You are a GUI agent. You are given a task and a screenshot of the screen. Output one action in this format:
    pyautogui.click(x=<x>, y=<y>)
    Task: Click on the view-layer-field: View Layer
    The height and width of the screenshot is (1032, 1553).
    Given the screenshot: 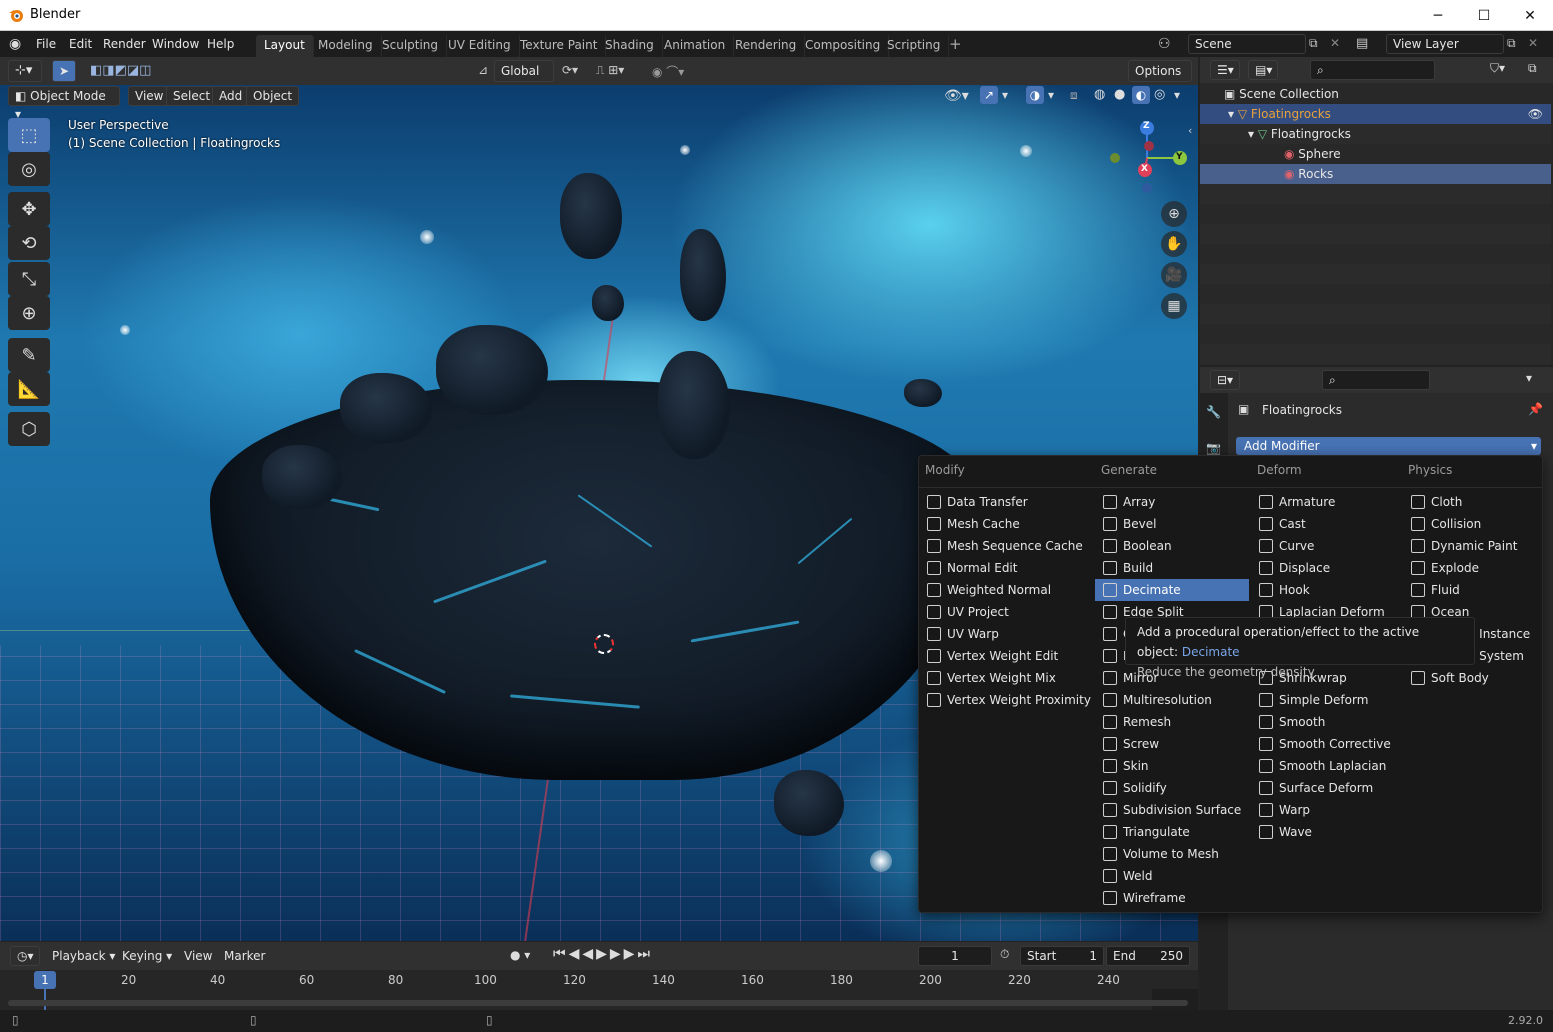 What is the action you would take?
    pyautogui.click(x=1445, y=44)
    